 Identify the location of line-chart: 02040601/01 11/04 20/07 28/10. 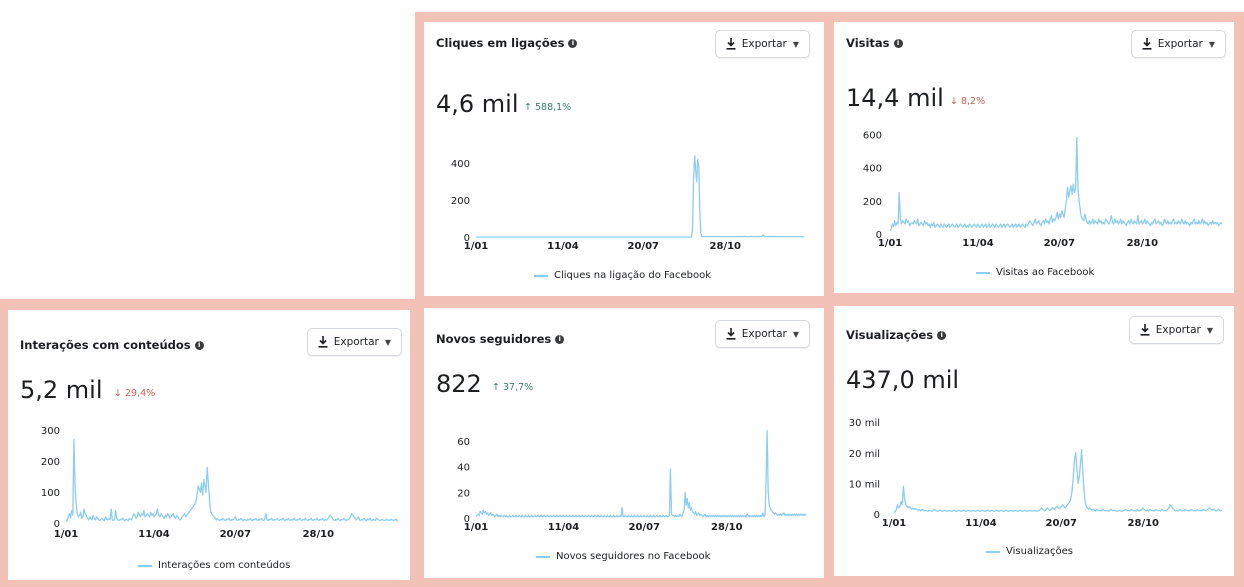
(632, 481).